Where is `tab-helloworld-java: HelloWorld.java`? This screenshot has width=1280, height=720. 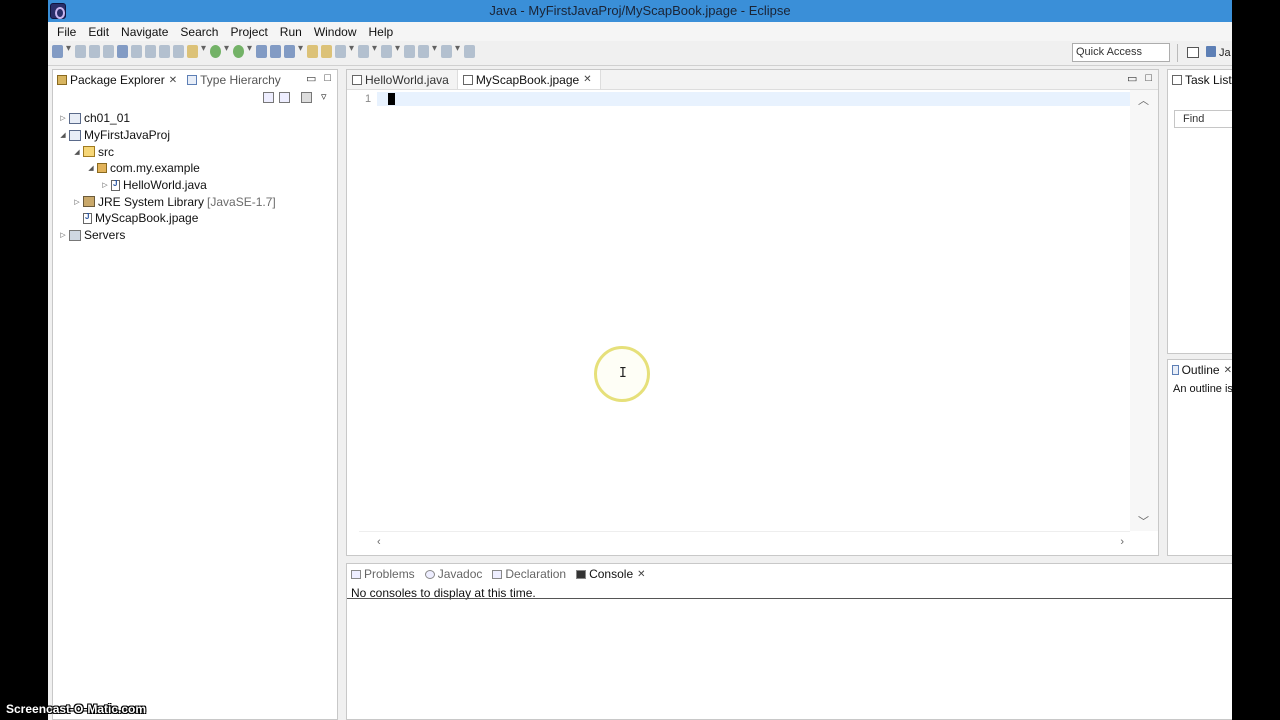
tab-helloworld-java: HelloWorld.java is located at coordinates (402, 79).